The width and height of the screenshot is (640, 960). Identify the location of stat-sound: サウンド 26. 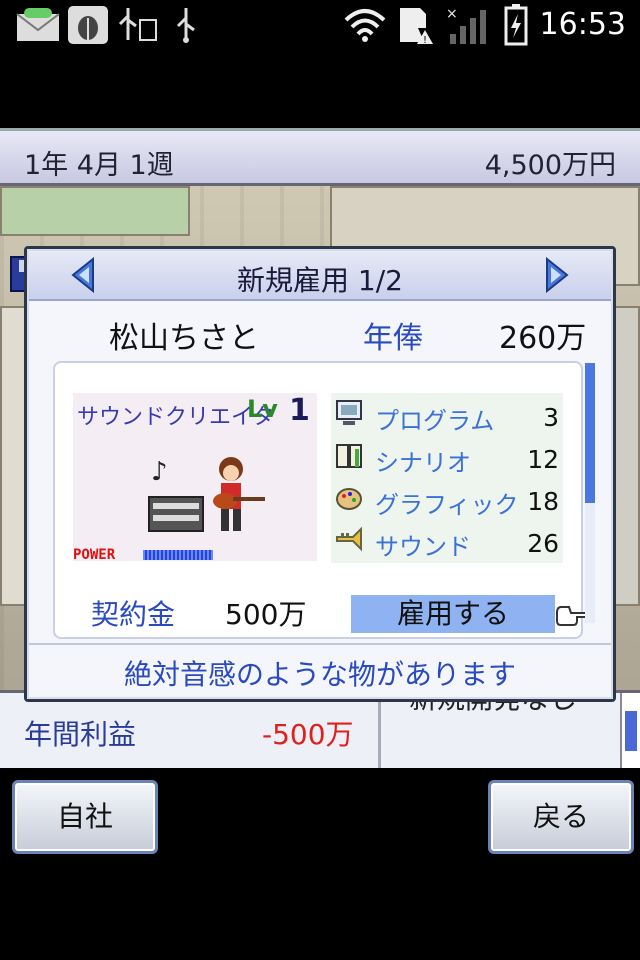
(447, 542).